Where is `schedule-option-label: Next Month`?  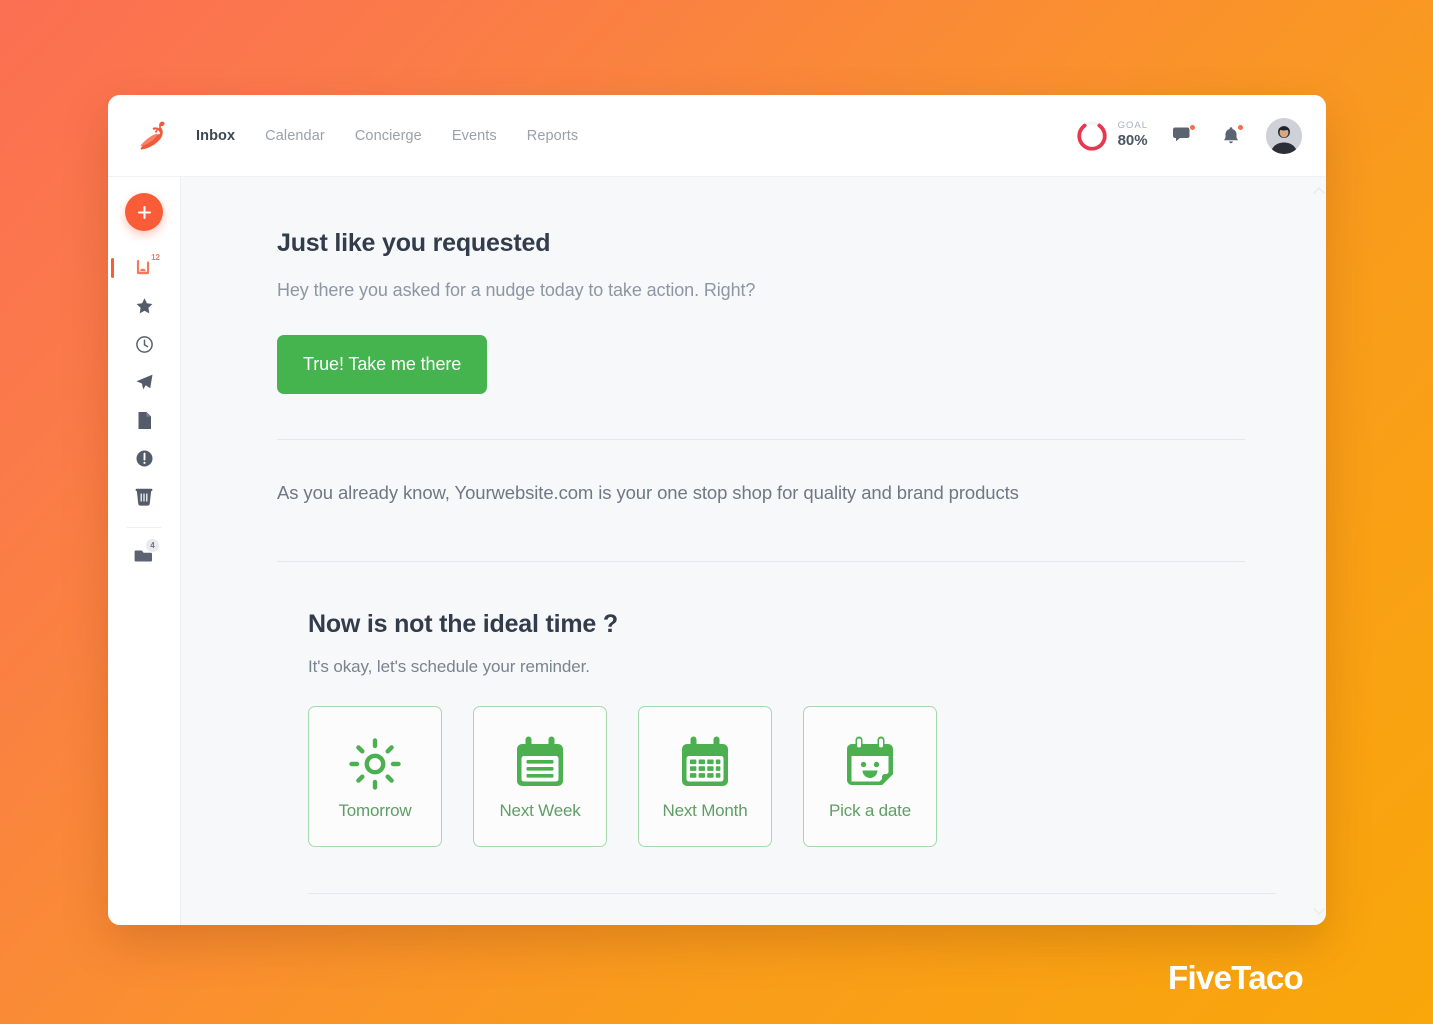
schedule-option-label: Next Month is located at coordinates (705, 810).